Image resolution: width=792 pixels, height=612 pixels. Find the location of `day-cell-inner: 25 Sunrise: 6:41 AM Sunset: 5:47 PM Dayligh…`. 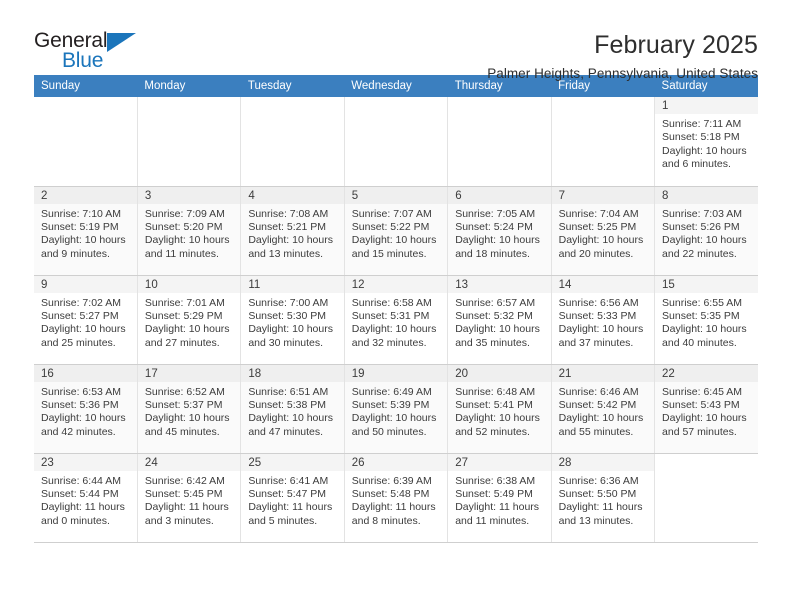

day-cell-inner: 25 Sunrise: 6:41 AM Sunset: 5:47 PM Dayligh… is located at coordinates (292, 497).